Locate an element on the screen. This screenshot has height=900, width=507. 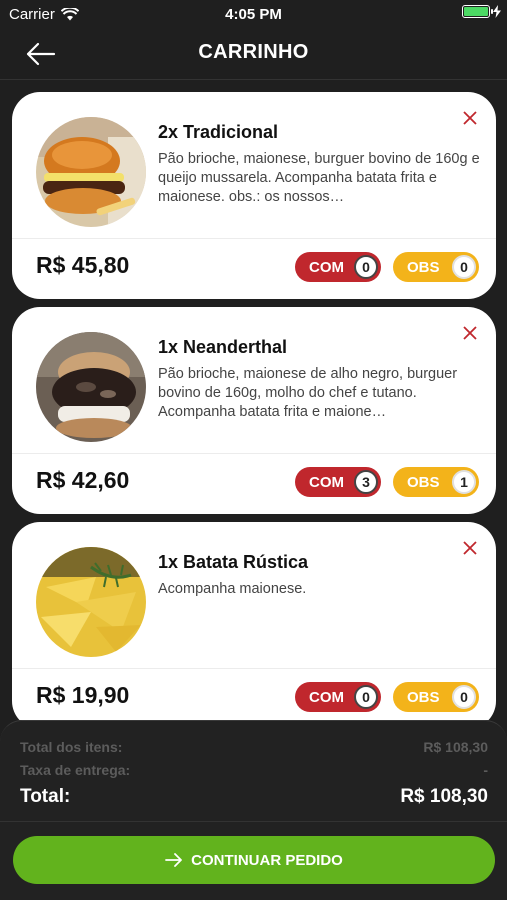
notes-button: OBS 1 is located at coordinates (436, 482).